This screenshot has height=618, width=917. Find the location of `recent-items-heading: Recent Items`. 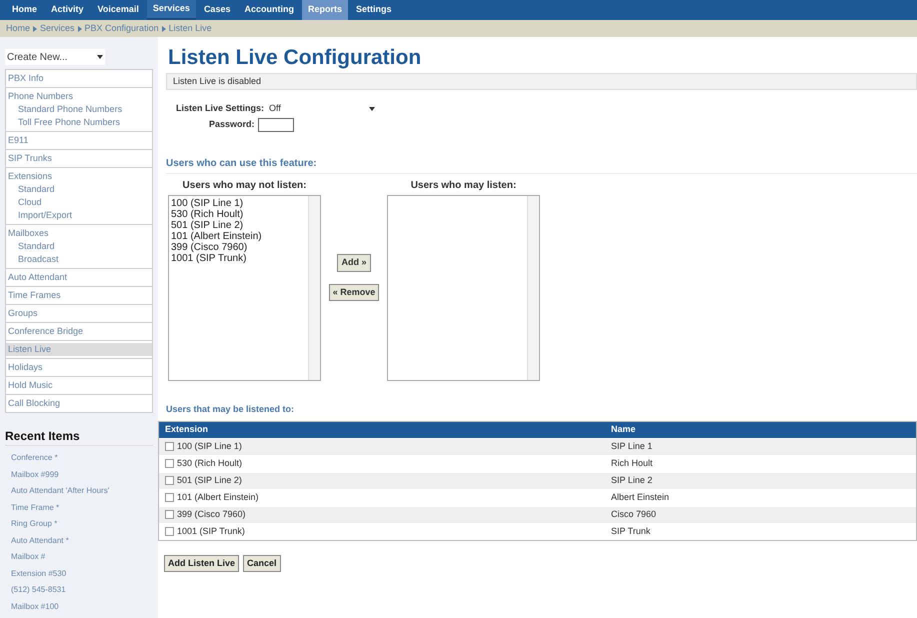

recent-items-heading: Recent Items is located at coordinates (79, 436).